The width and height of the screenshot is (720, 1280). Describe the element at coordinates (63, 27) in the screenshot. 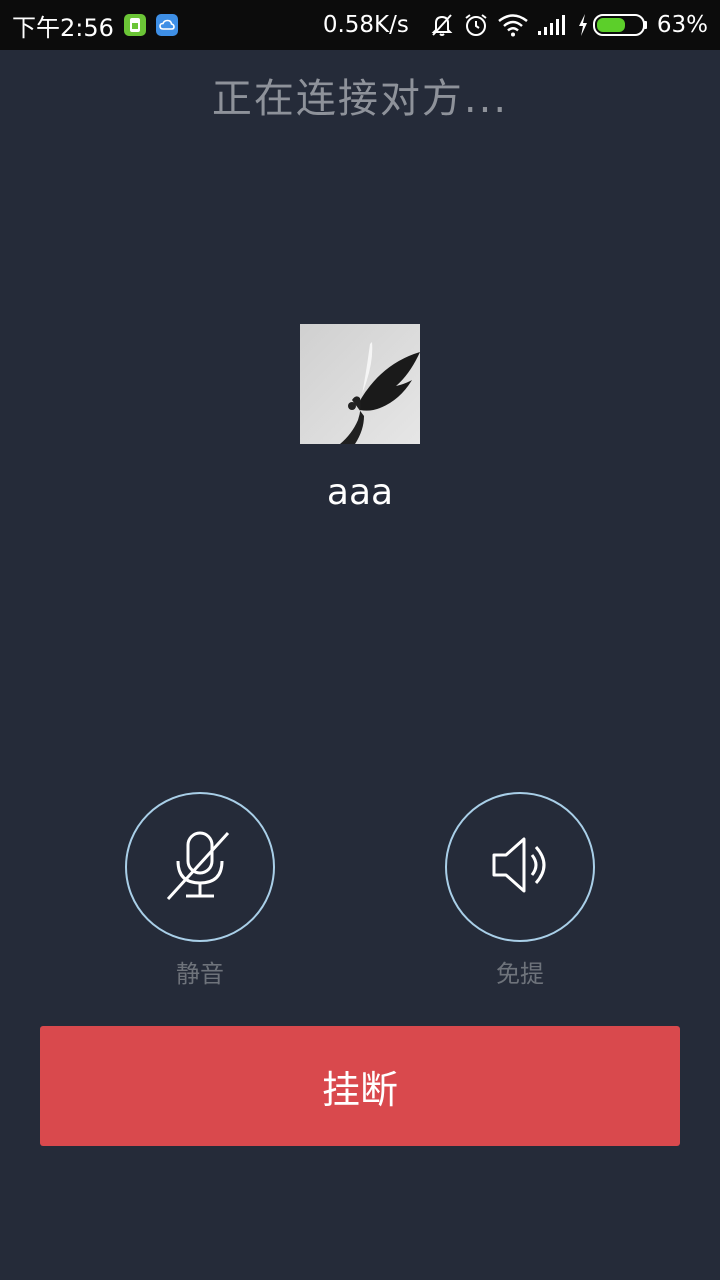

I see `status-time: 下午2:56` at that location.